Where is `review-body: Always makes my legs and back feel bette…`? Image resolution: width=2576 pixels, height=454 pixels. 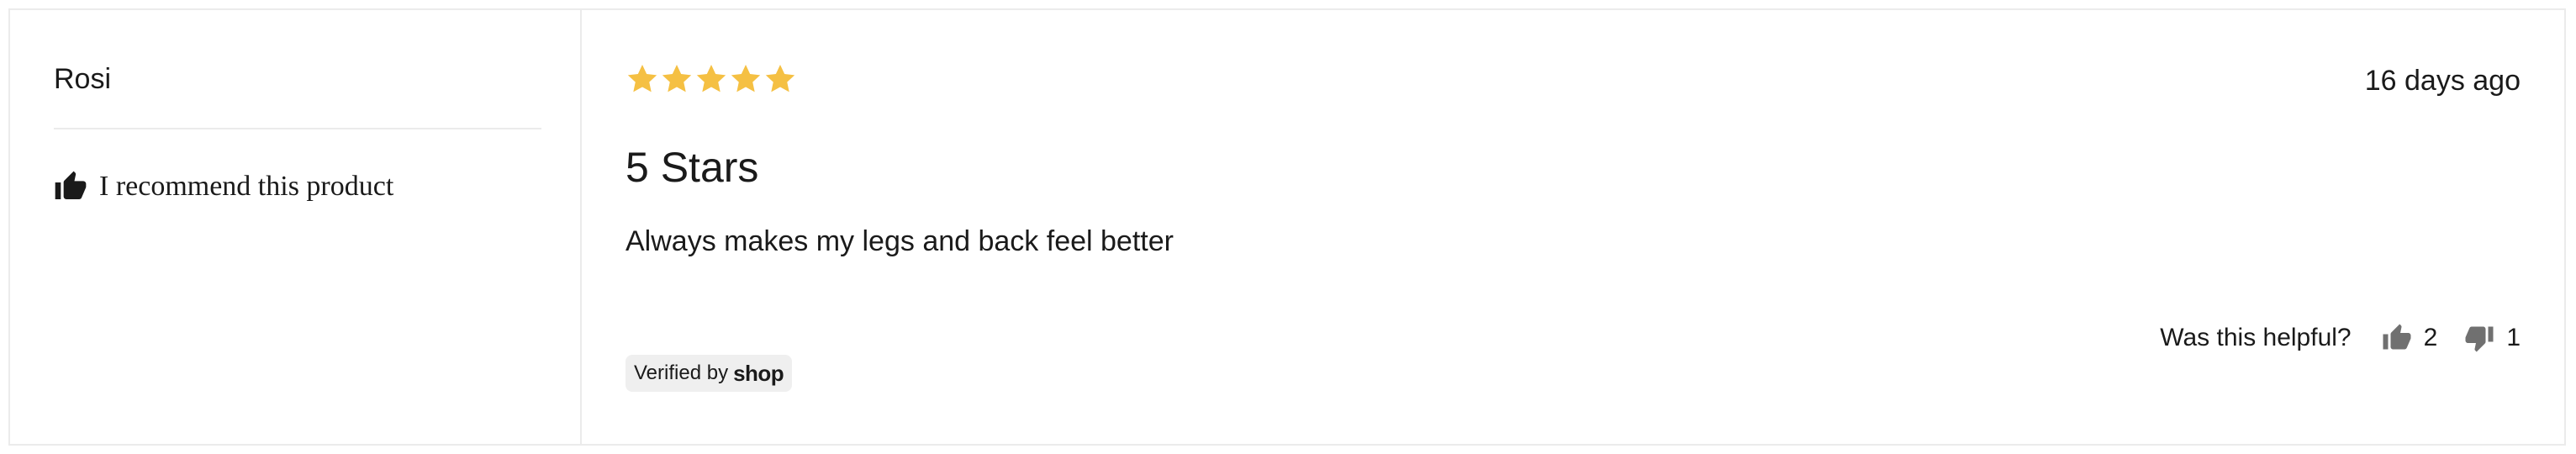
review-body: Always makes my legs and back feel bette… is located at coordinates (900, 241).